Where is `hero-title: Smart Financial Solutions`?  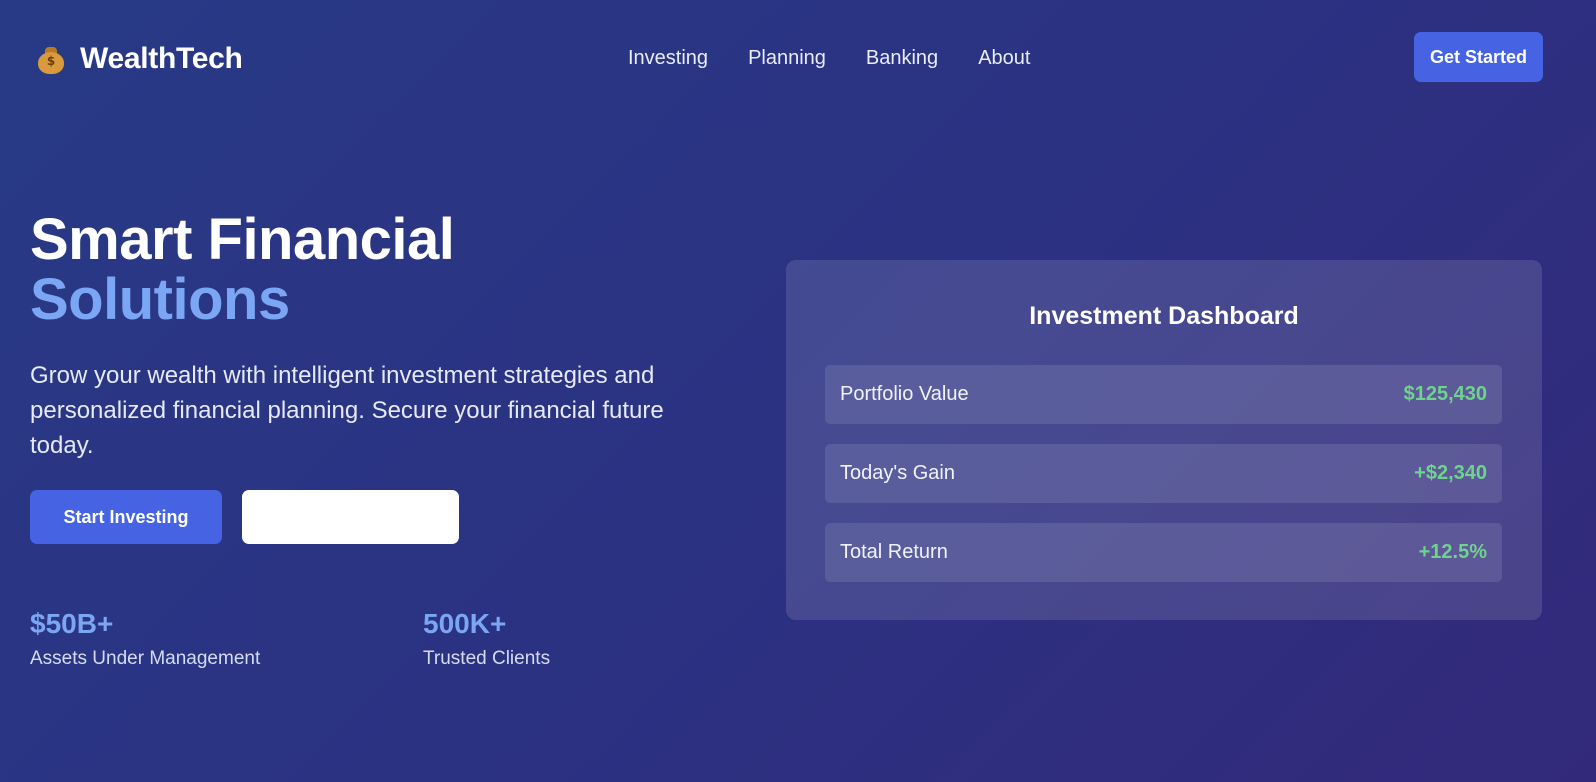 hero-title: Smart Financial Solutions is located at coordinates (242, 269).